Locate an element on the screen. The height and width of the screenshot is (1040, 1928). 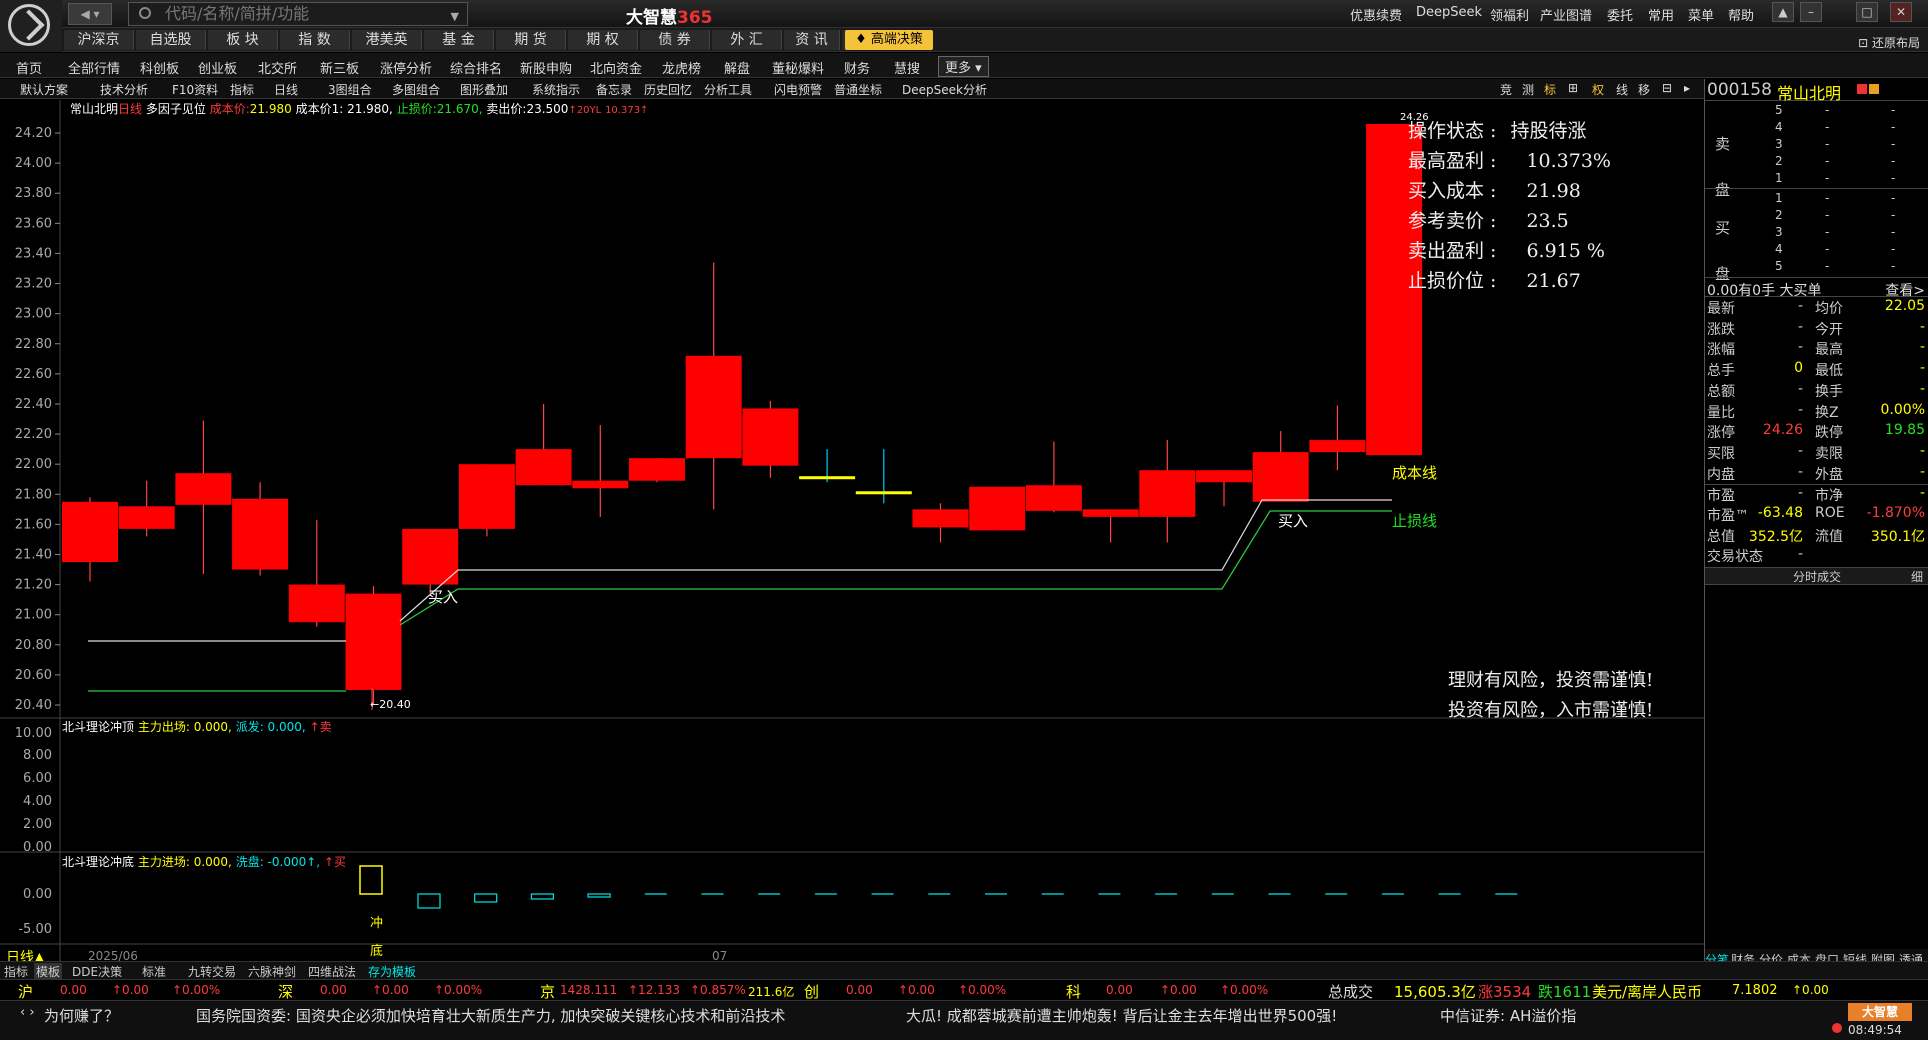
level: 2 is located at coordinates (1779, 161).